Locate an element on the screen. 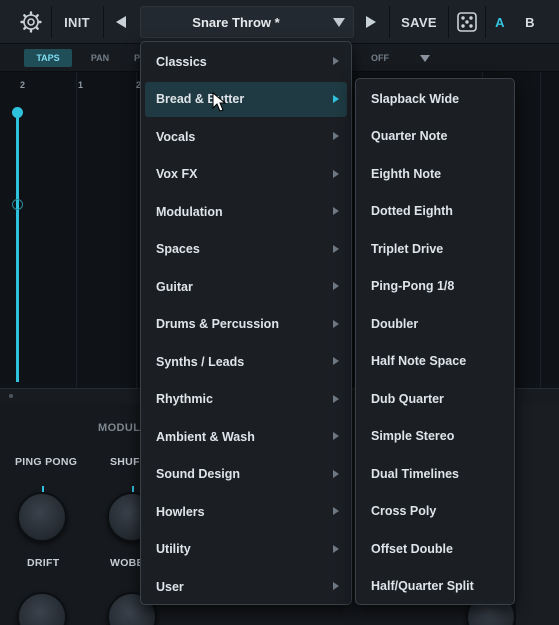  ruler-number: 2 is located at coordinates (23, 85).